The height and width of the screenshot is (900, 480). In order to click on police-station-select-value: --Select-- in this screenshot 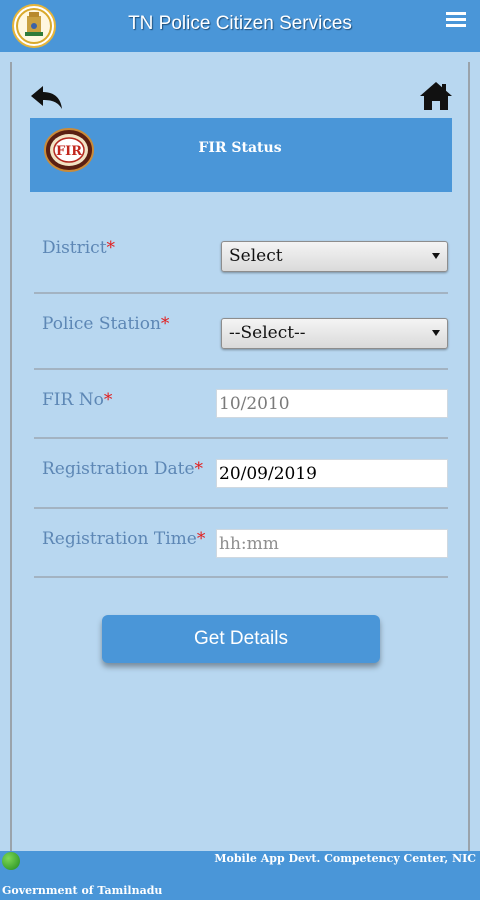, I will do `click(267, 333)`.